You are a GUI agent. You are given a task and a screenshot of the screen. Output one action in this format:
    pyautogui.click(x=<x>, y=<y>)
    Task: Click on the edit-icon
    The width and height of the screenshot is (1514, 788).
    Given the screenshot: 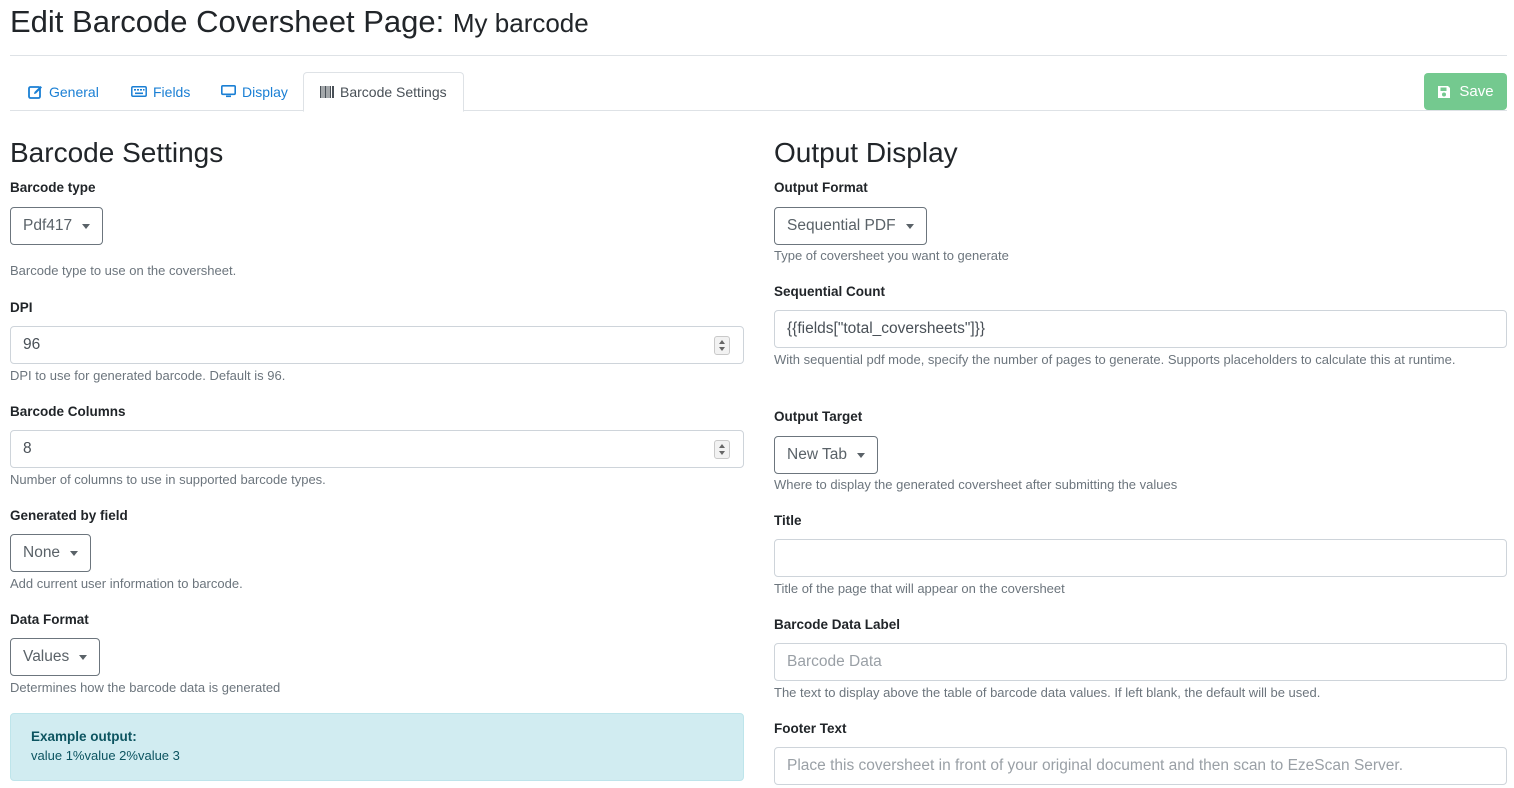 What is the action you would take?
    pyautogui.click(x=35, y=92)
    